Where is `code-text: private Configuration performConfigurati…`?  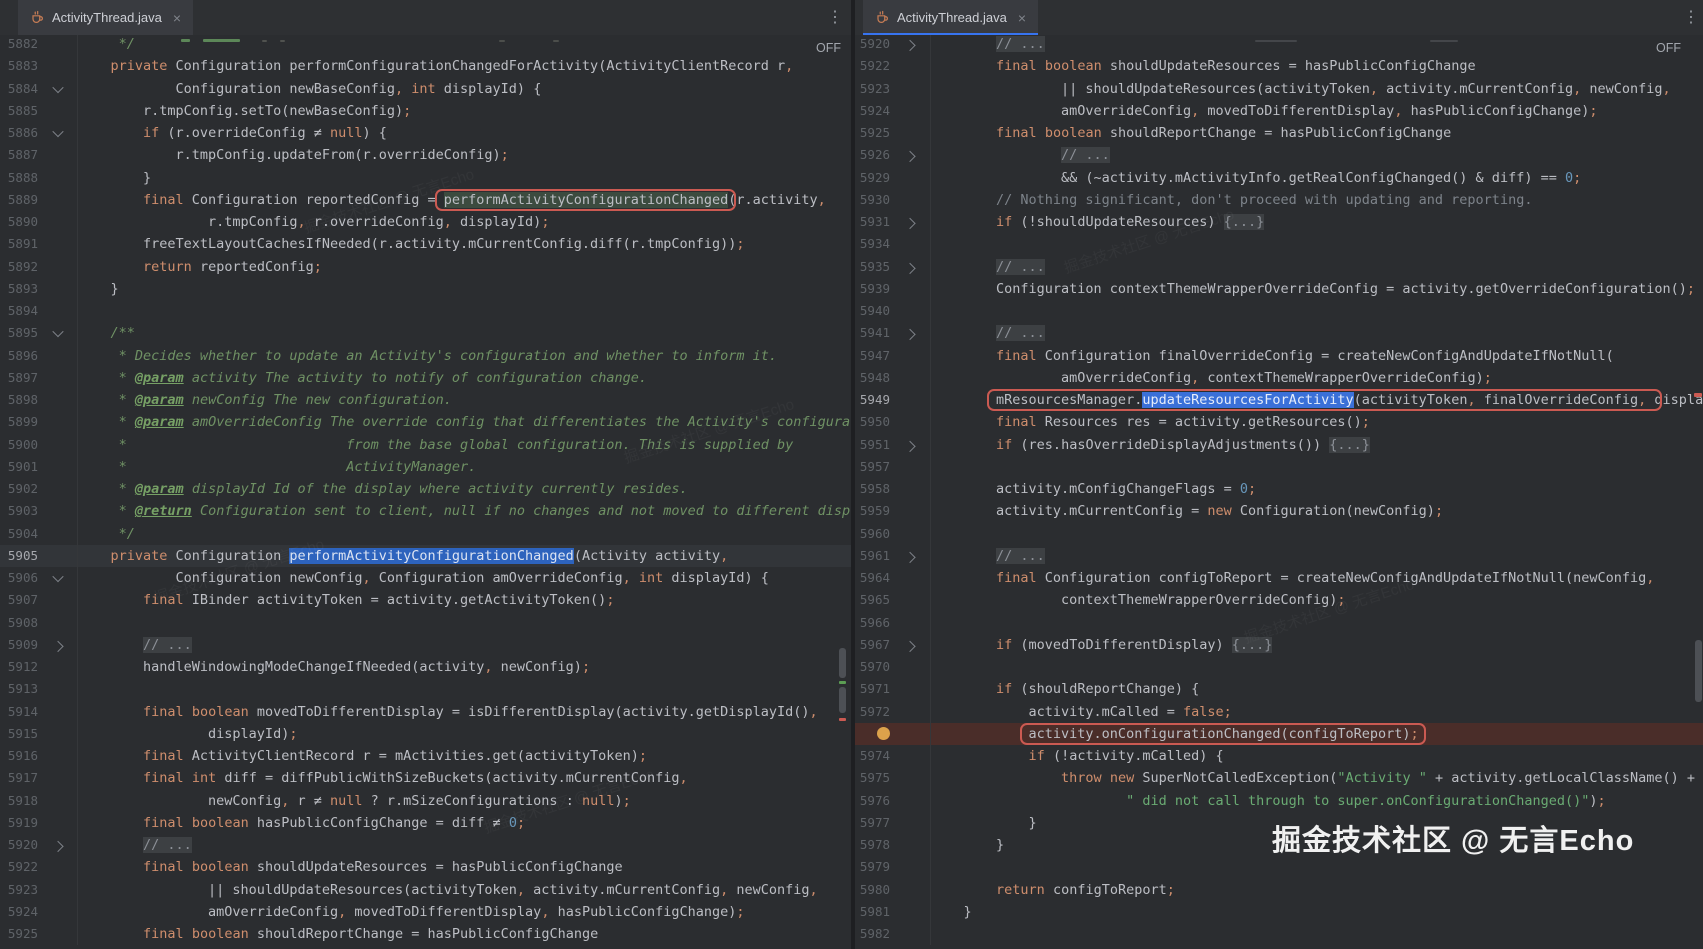
code-text: private Configuration performConfigurati… is located at coordinates (464, 66).